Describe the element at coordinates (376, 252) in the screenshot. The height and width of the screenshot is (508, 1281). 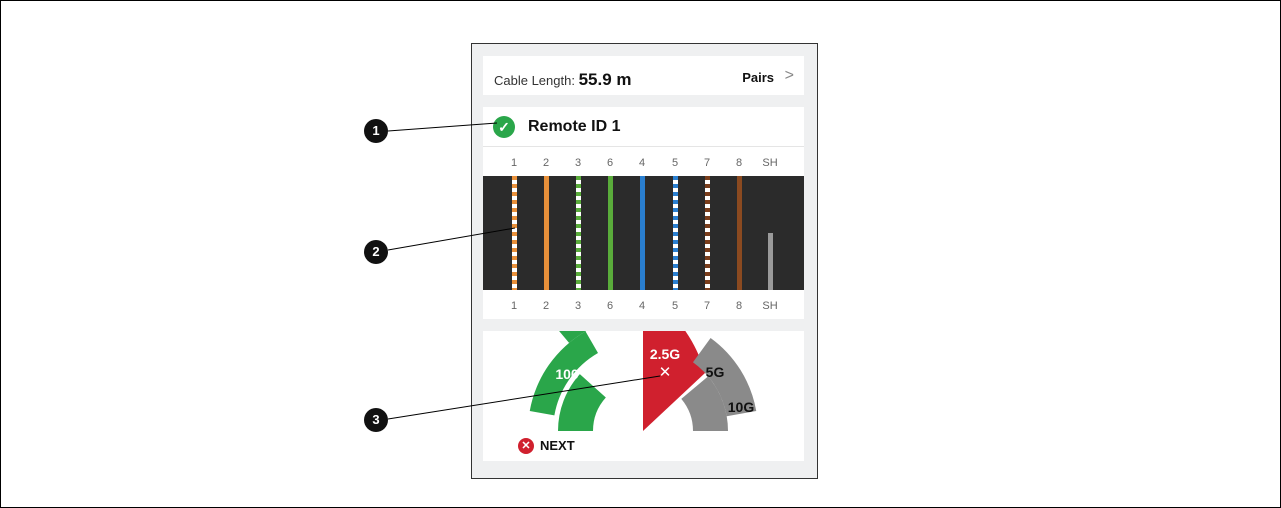
I see `callout-2: 2` at that location.